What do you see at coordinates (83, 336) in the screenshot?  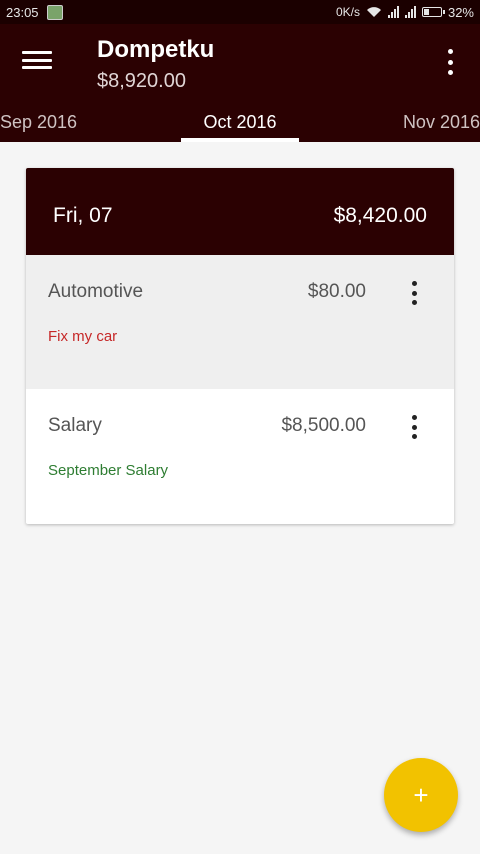 I see `transaction-note: Fix my car` at bounding box center [83, 336].